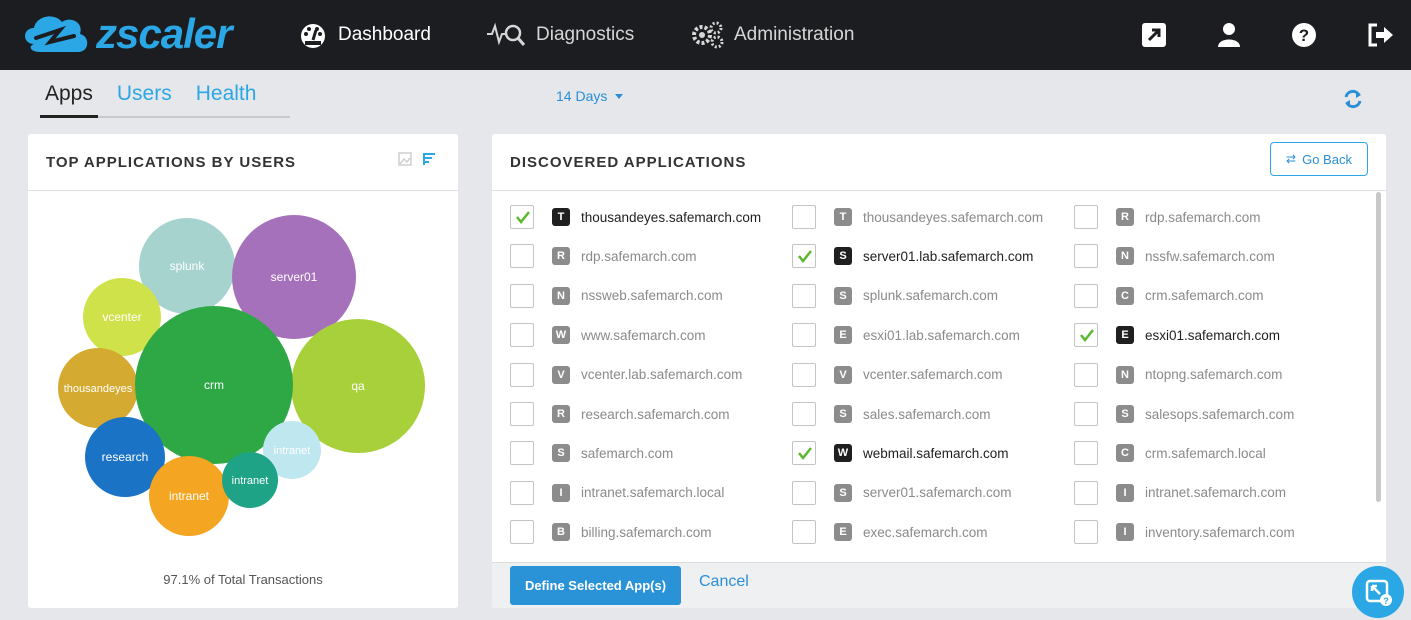 This screenshot has width=1411, height=620. Describe the element at coordinates (620, 414) in the screenshot. I see `app-list-item: Rresearch.safemarch.com` at that location.